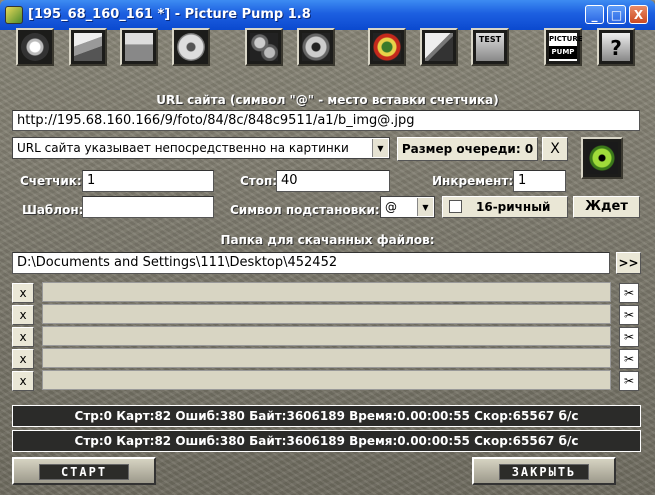  I want to click on clear-queue-button: X, so click(555, 149).